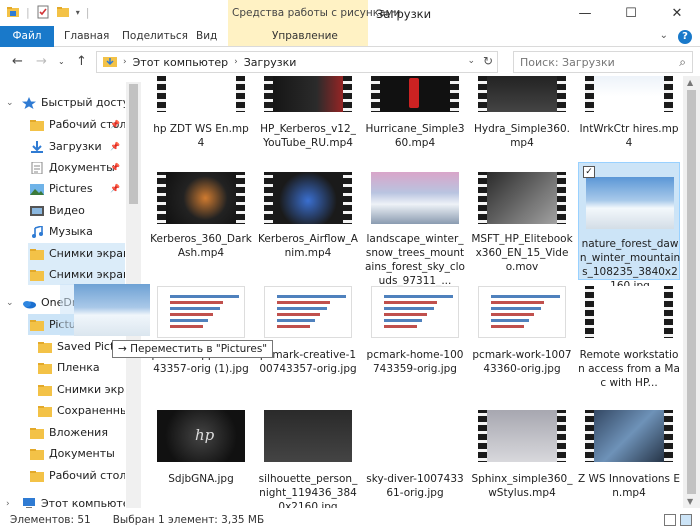 The image size is (700, 530). What do you see at coordinates (71, 231) in the screenshot?
I see `nav-item-label: Музыка` at bounding box center [71, 231].